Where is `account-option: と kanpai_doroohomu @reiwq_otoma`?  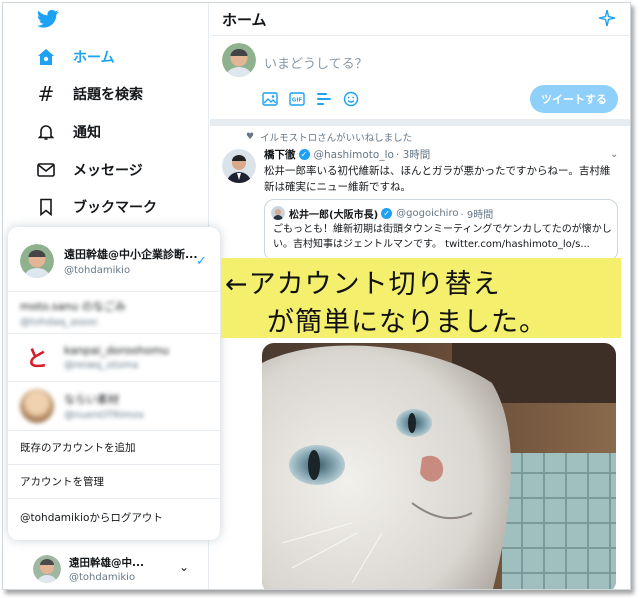
account-option: と kanpai_doroohomu @reiwq_otoma is located at coordinates (114, 357).